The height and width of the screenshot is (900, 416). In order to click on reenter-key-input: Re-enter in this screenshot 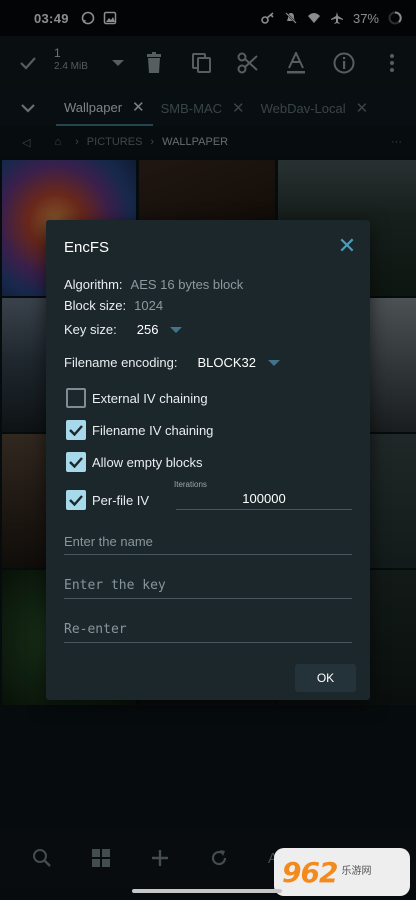, I will do `click(208, 631)`.